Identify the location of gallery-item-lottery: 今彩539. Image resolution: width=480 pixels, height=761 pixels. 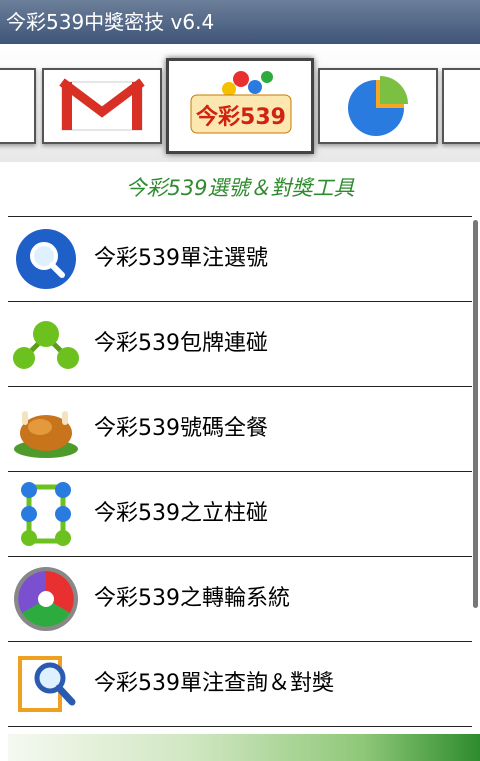
(240, 106).